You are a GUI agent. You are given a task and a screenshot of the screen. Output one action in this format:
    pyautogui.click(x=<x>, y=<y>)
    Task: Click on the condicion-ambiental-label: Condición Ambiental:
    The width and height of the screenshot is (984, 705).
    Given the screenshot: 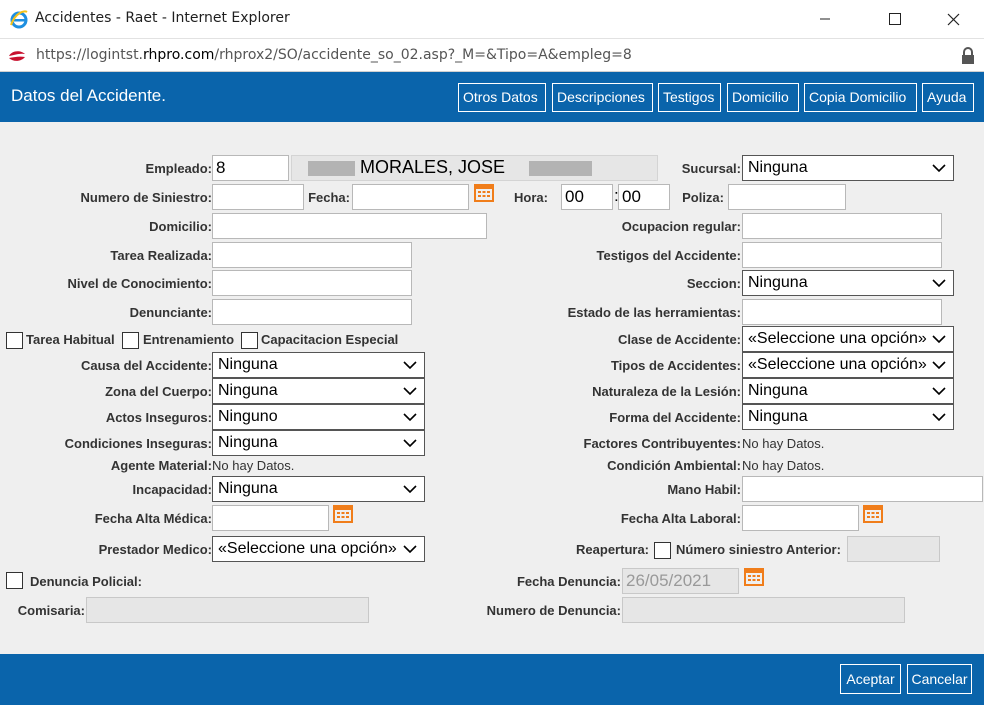 What is the action you would take?
    pyautogui.click(x=674, y=465)
    